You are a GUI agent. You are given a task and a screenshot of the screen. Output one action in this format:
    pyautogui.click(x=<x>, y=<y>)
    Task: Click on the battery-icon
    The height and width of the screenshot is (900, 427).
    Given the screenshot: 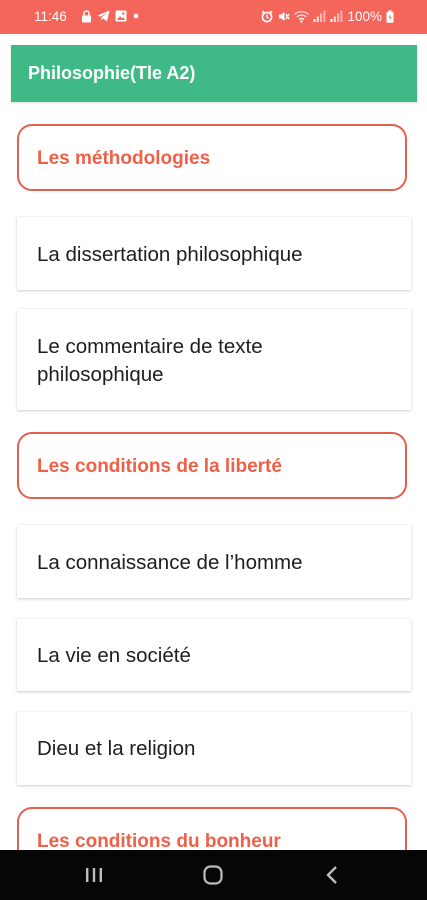 What is the action you would take?
    pyautogui.click(x=390, y=16)
    